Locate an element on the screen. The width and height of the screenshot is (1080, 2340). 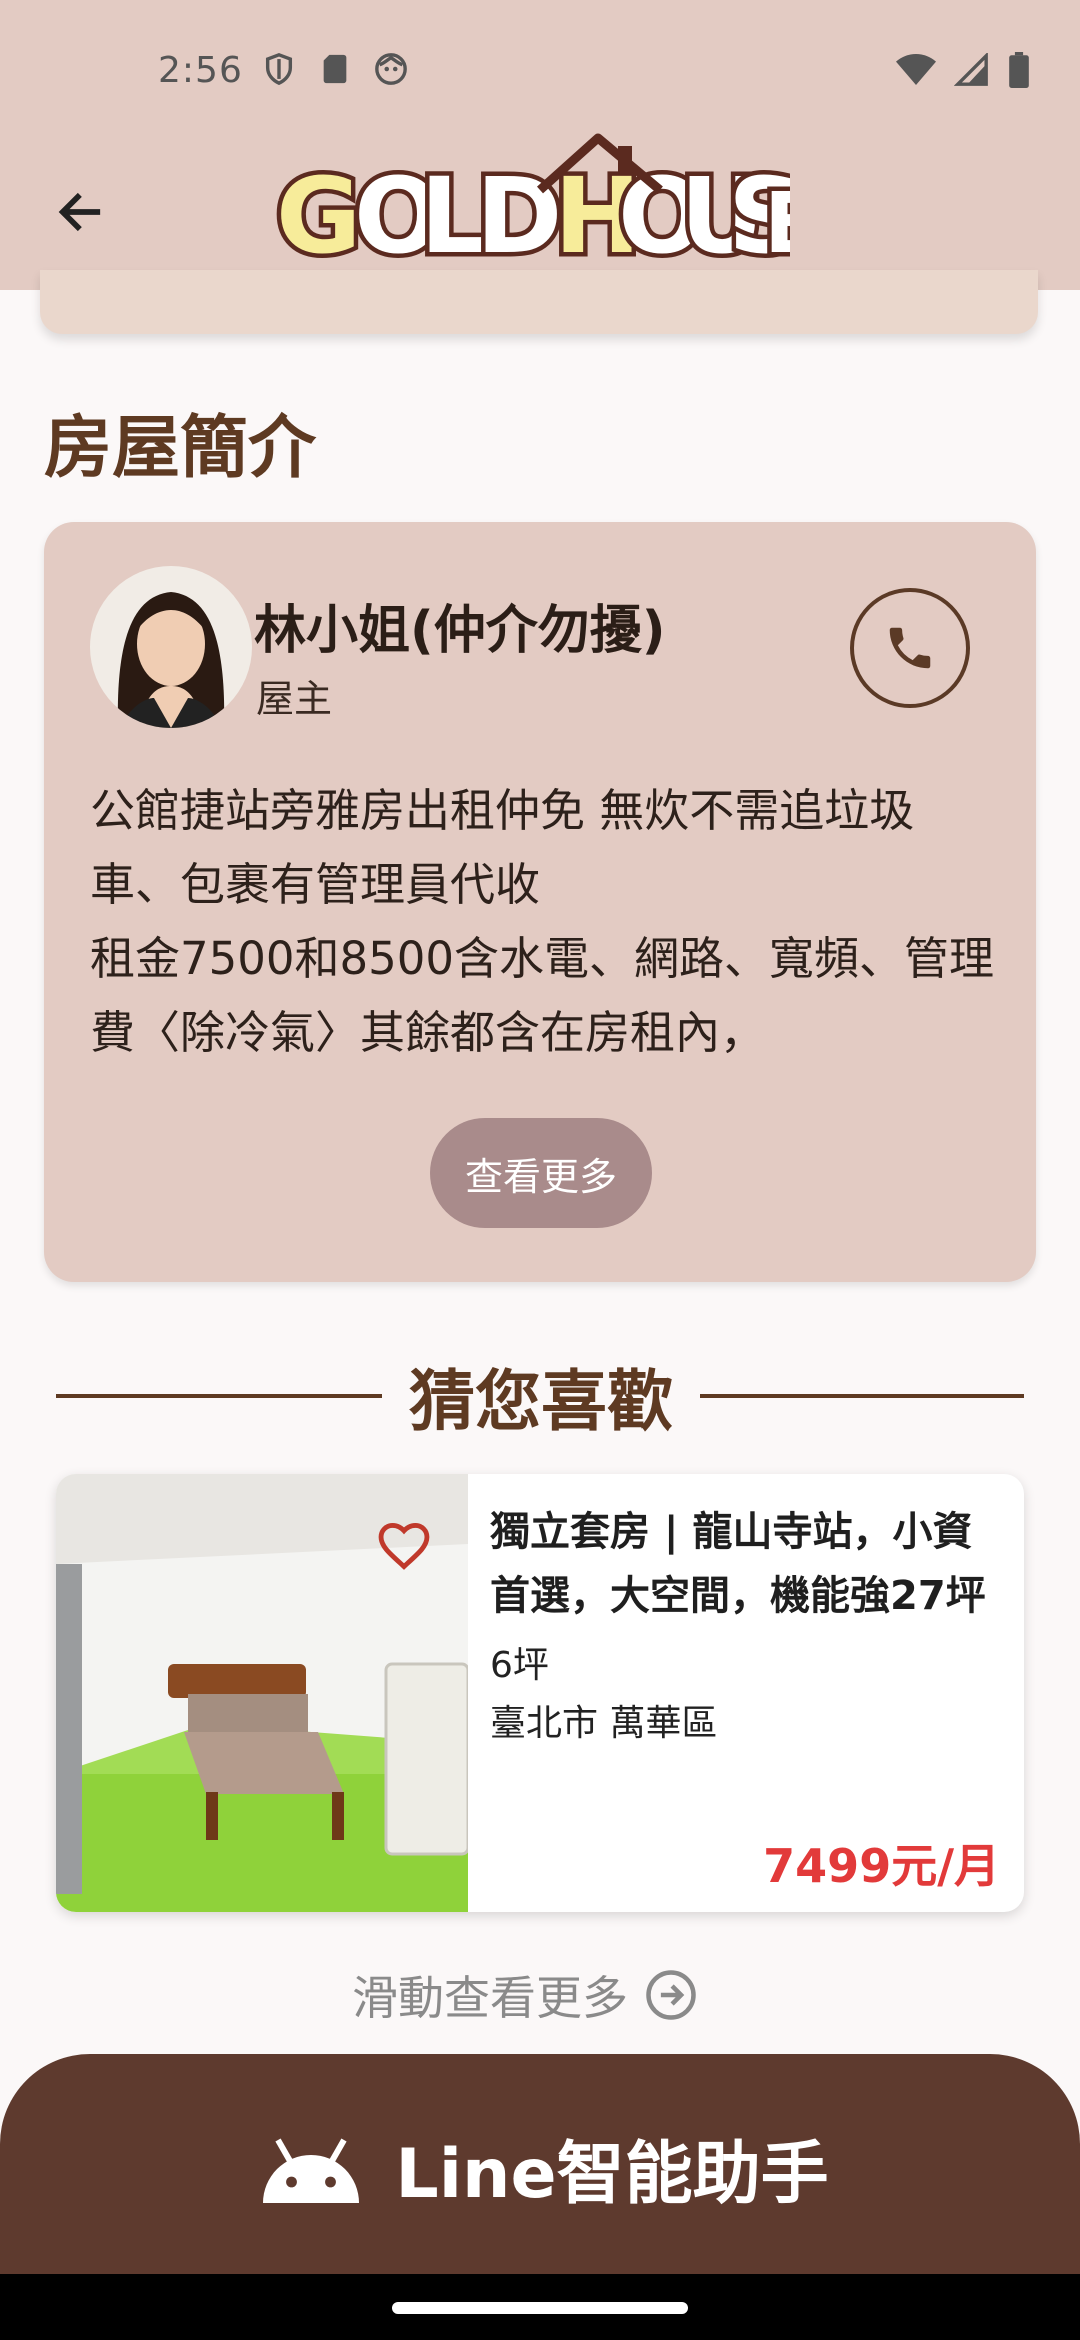
favorite-button is located at coordinates (404, 1546).